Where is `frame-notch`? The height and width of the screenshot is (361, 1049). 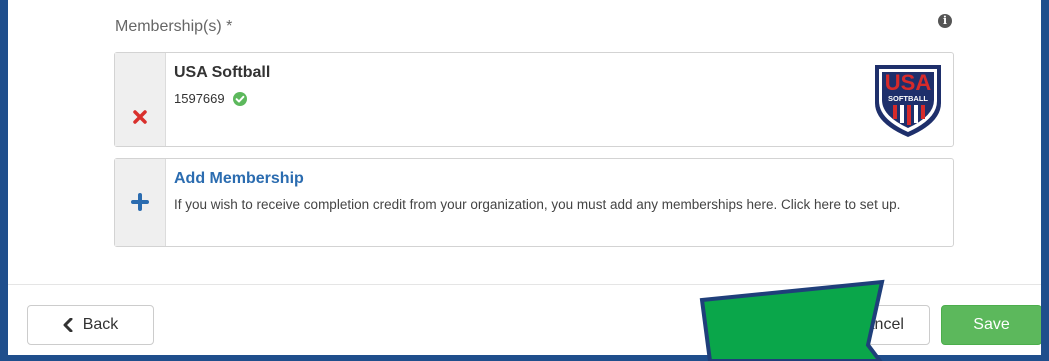
frame-notch is located at coordinates (1018, 3).